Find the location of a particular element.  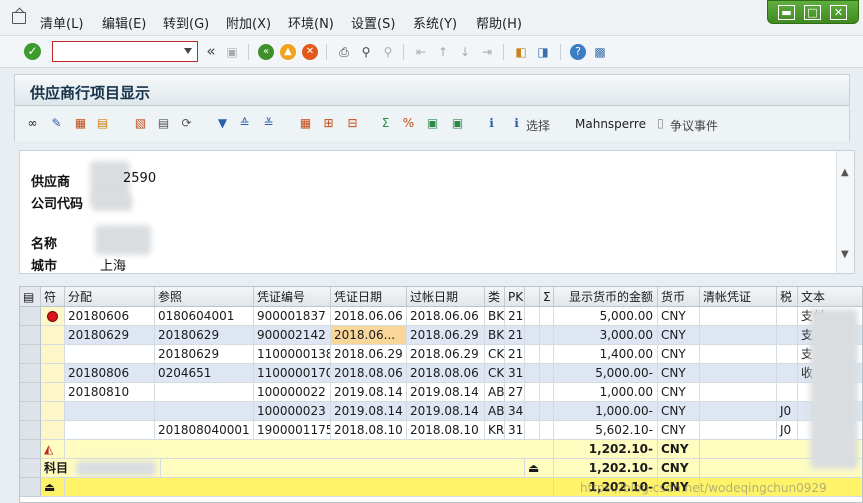

change-layout-icon: ⊞ is located at coordinates (328, 123).